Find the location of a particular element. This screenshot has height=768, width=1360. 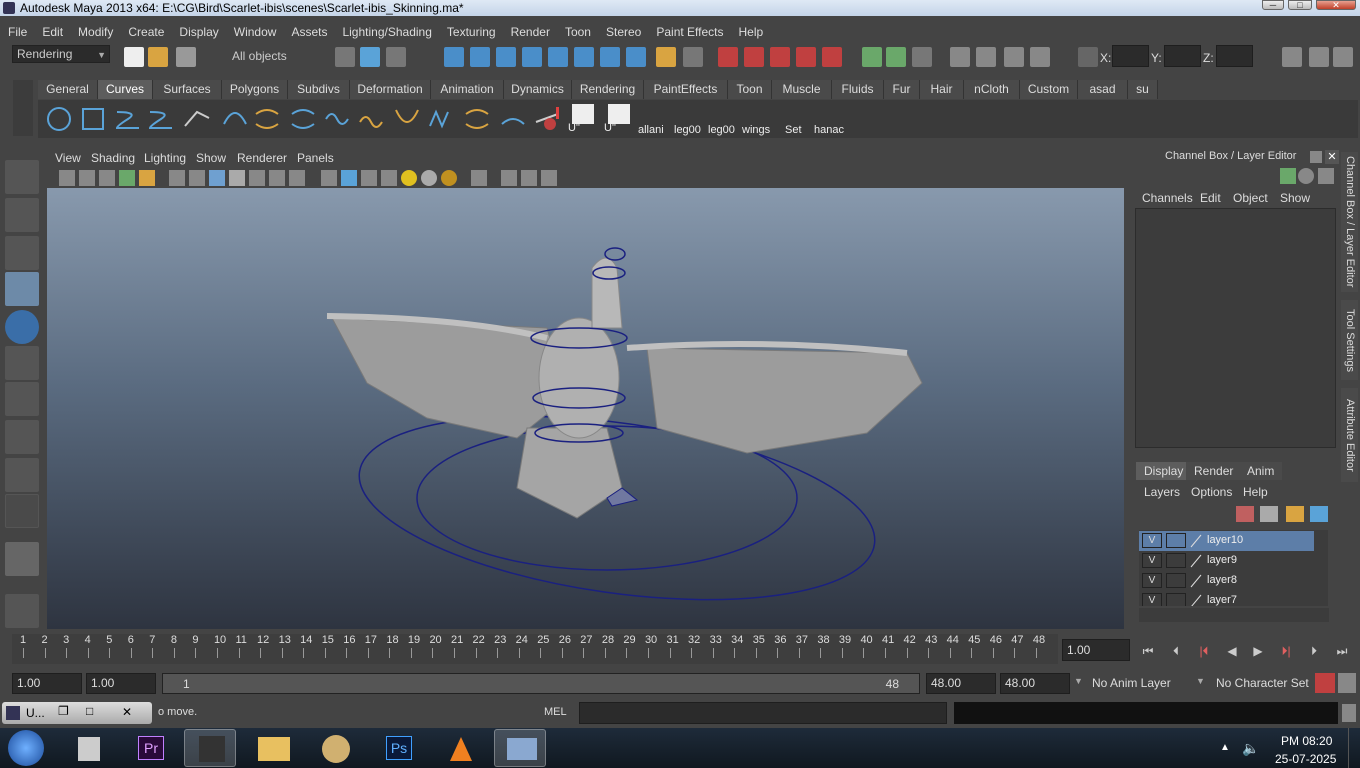

paint-select-tool-icon is located at coordinates (22, 253).